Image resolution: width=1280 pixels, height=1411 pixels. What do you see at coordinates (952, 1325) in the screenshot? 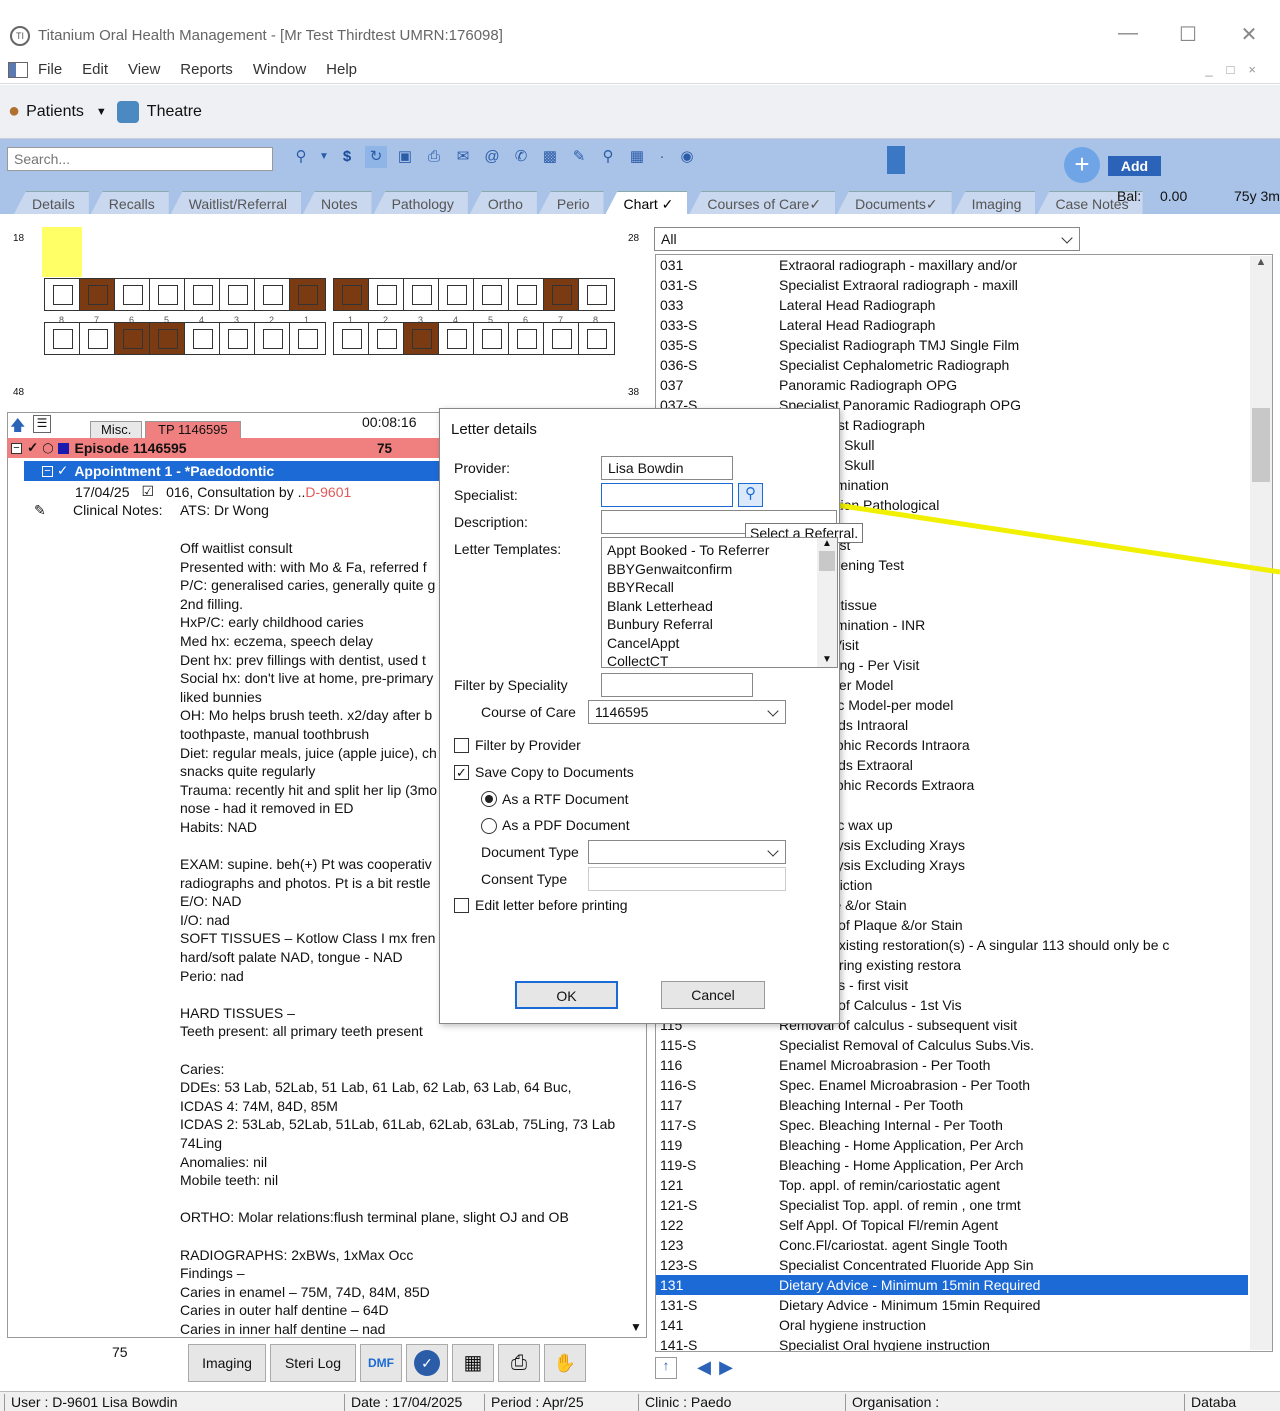
I see `procedure-row: 141 Oral hygiene instruction` at bounding box center [952, 1325].